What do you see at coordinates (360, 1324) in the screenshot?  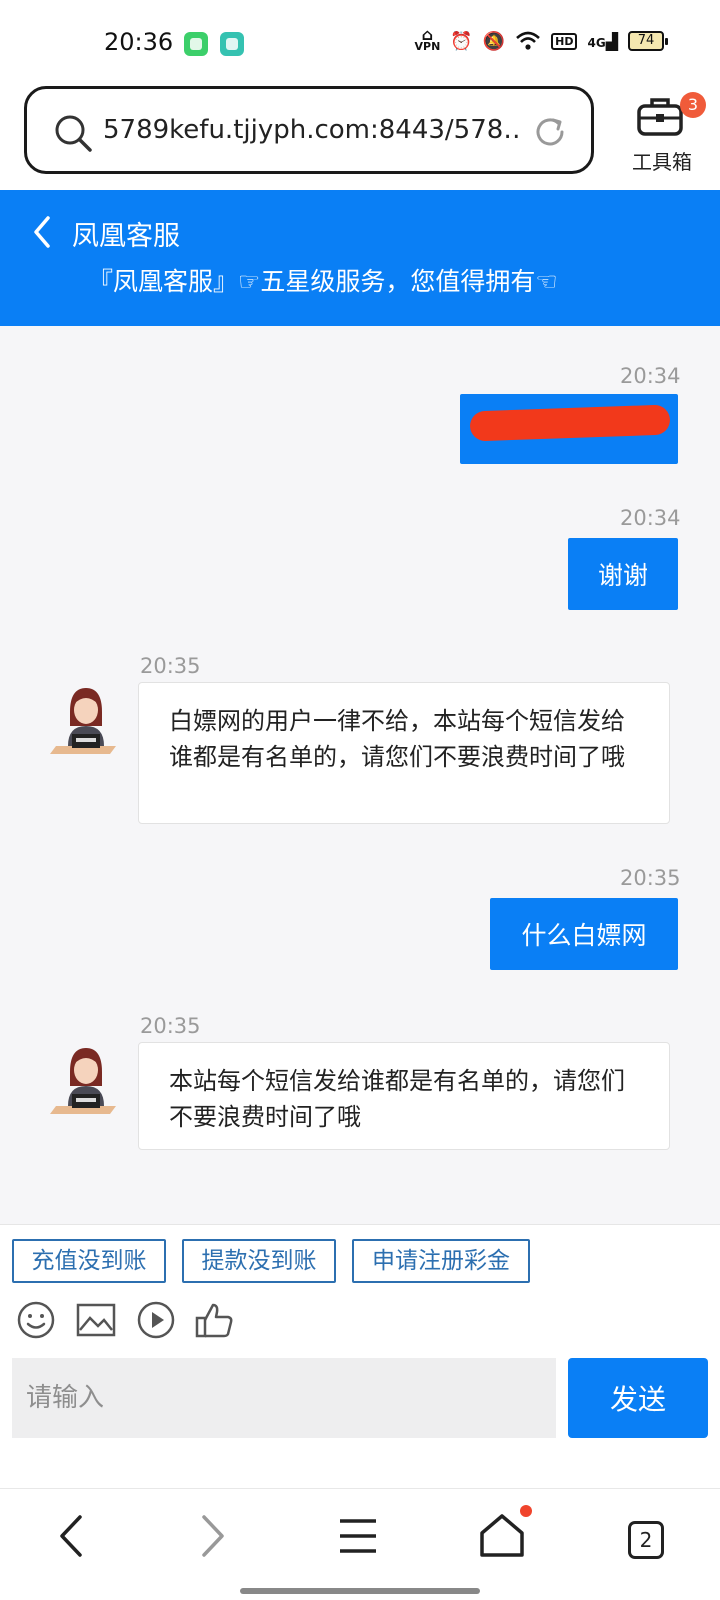 I see `composer-tools` at bounding box center [360, 1324].